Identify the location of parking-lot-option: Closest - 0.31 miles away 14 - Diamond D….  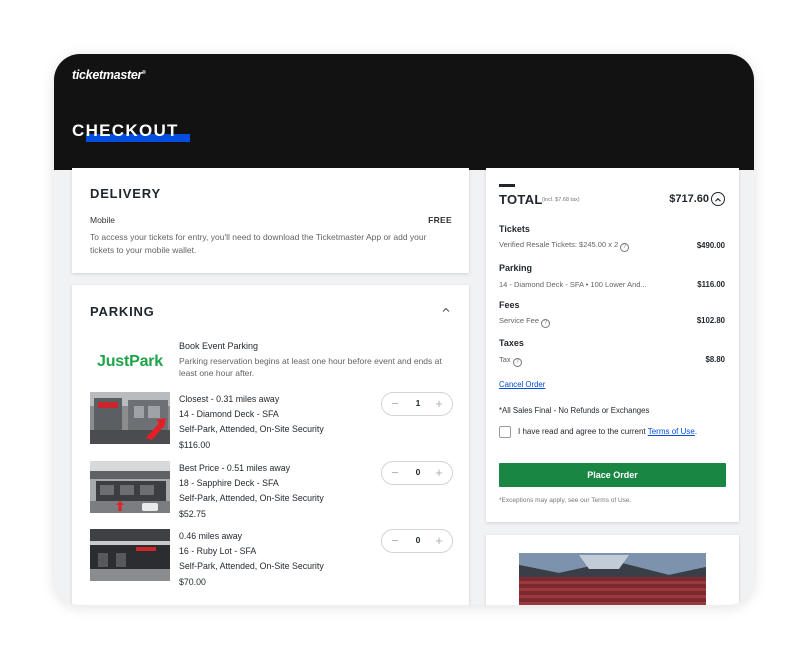
(272, 423).